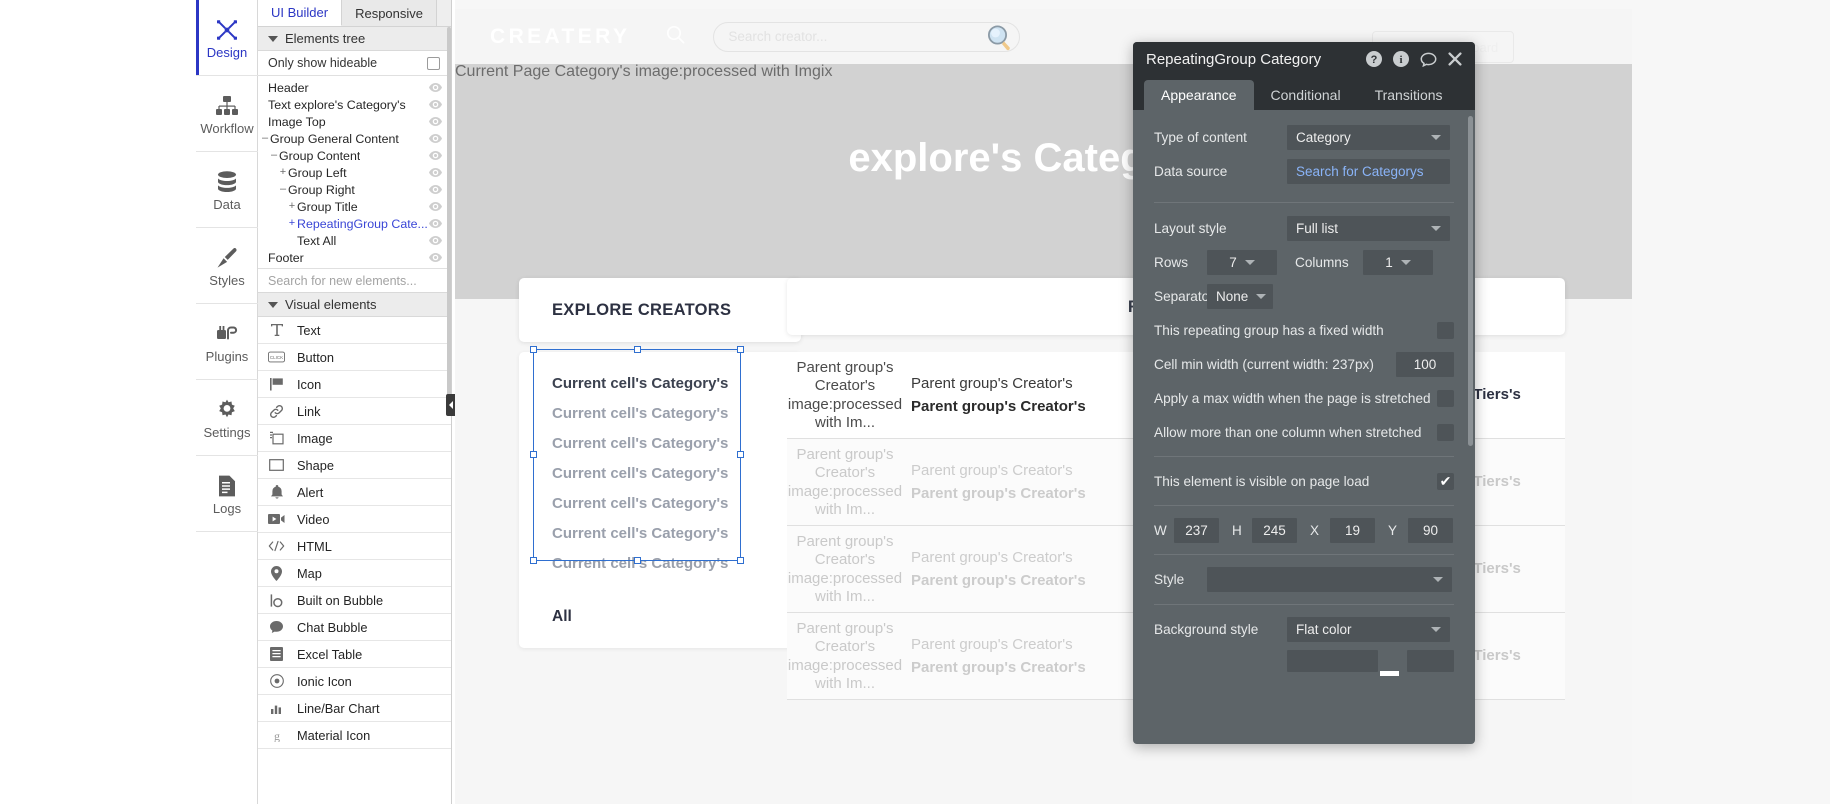 Image resolution: width=1830 pixels, height=804 pixels. I want to click on palette-item-video: Video, so click(354, 519).